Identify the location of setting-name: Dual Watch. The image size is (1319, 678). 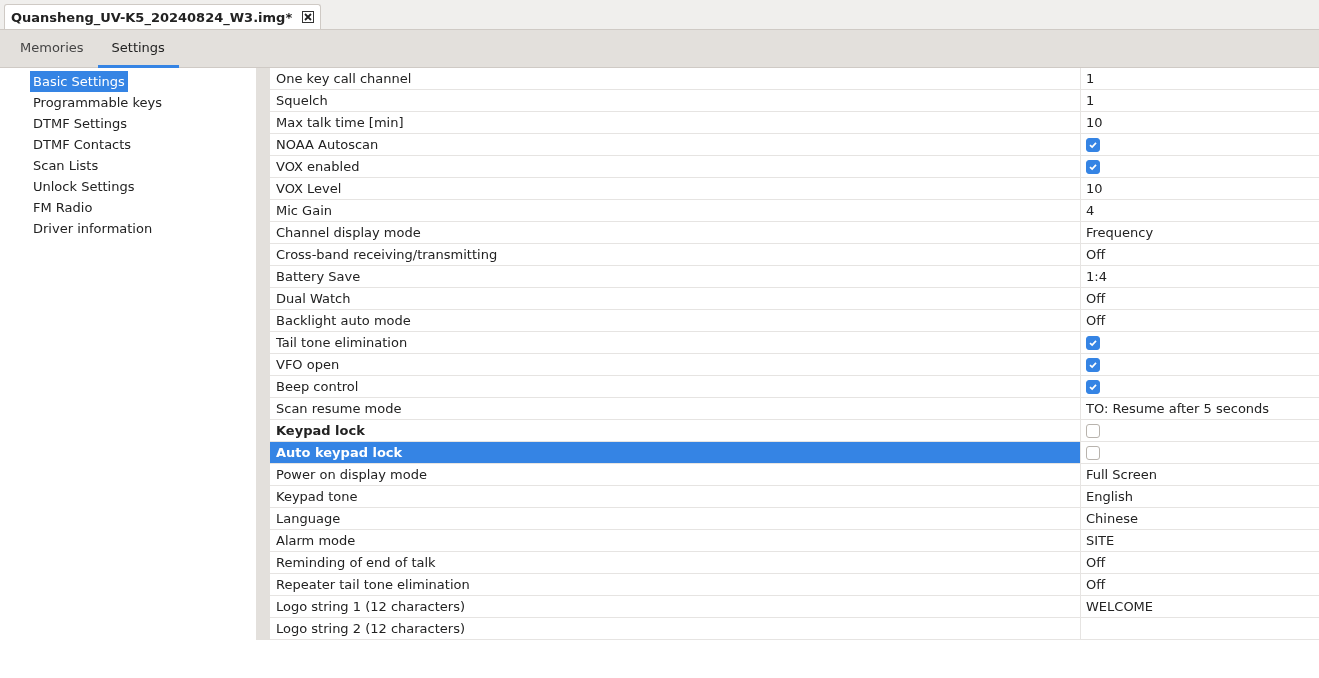
(675, 298).